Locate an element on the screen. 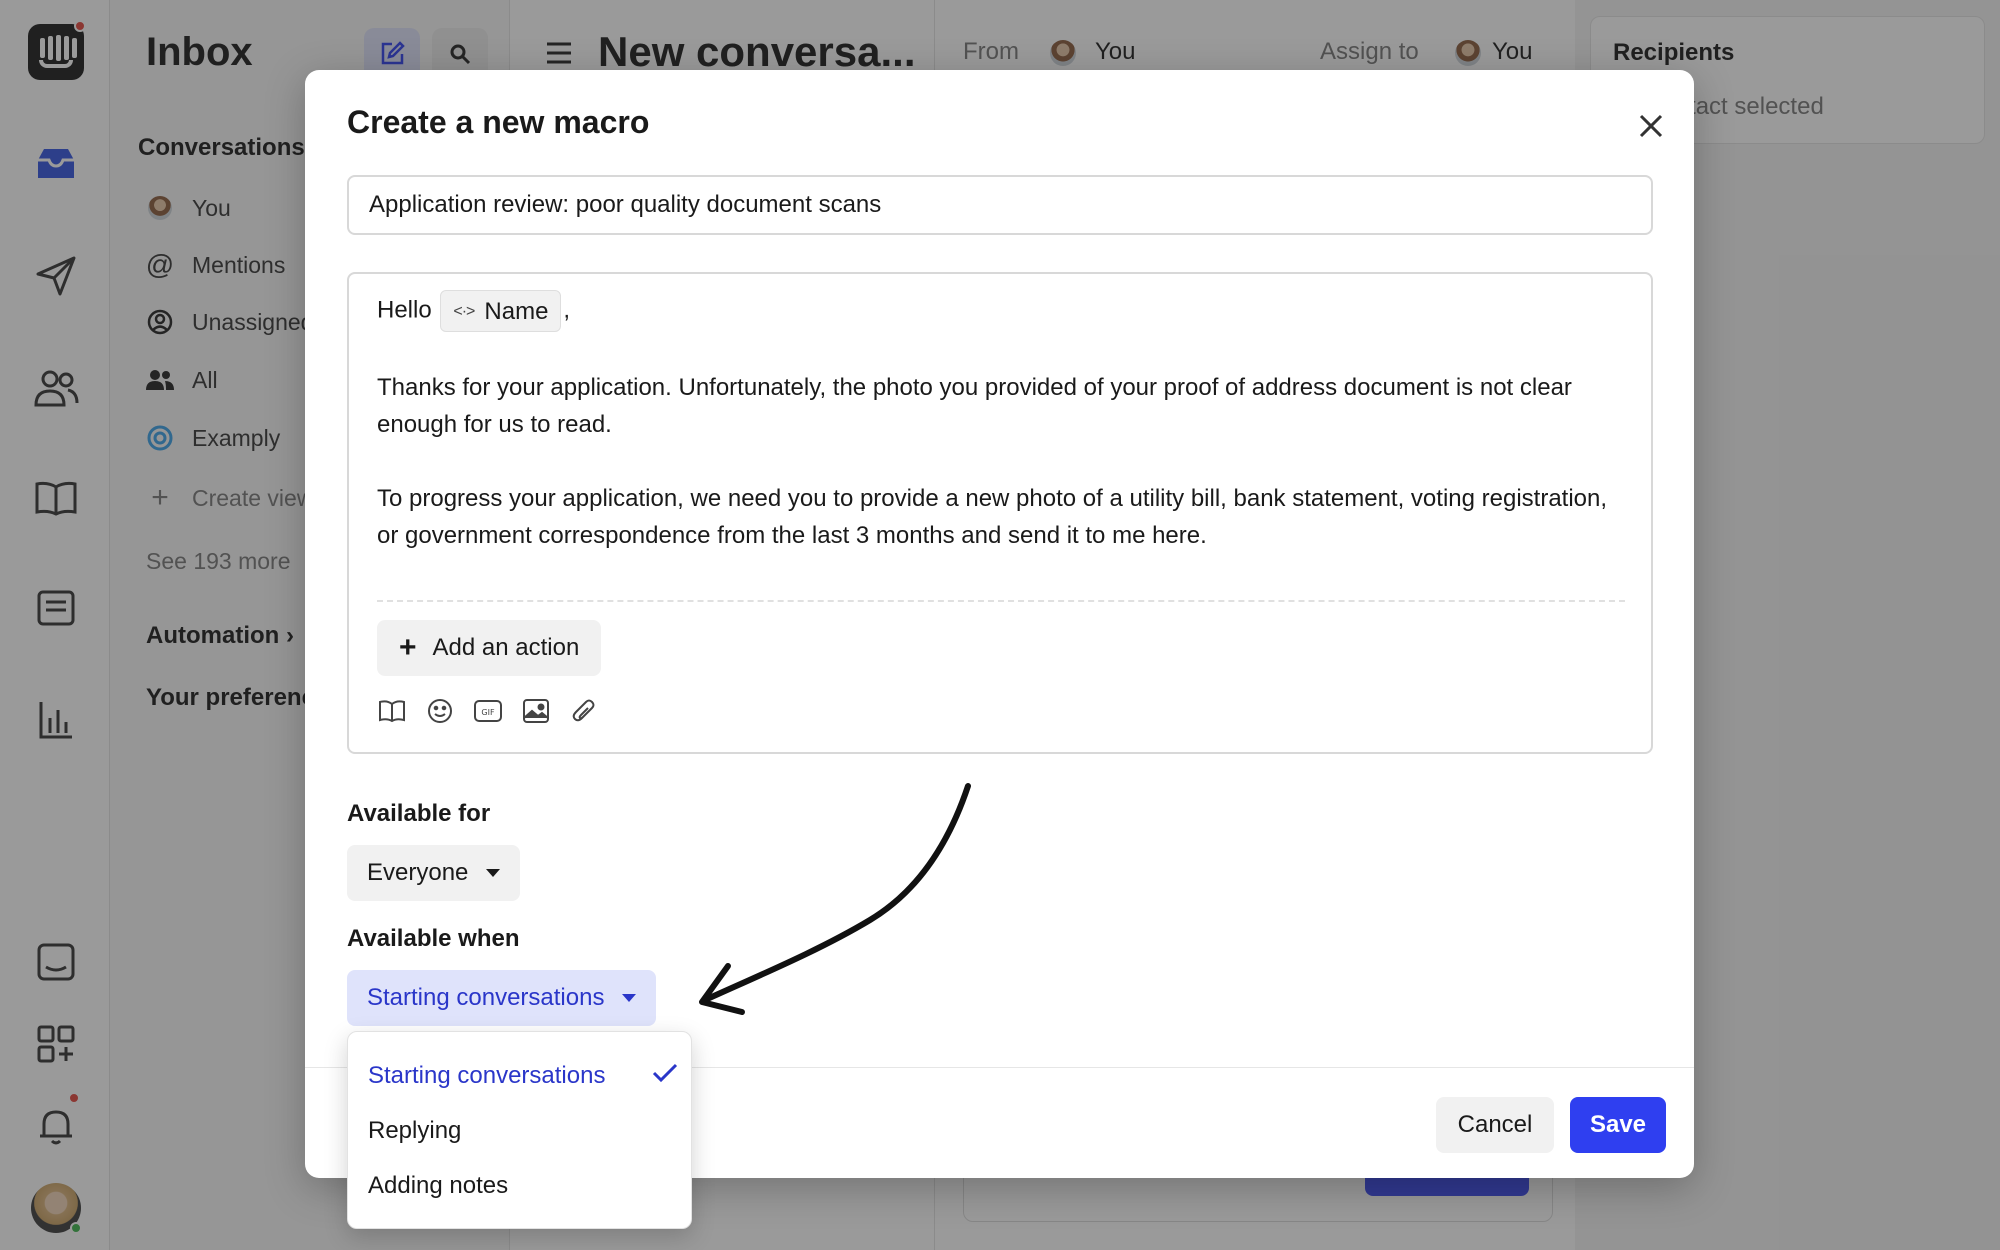  option-label: Adding notes is located at coordinates (438, 1185).